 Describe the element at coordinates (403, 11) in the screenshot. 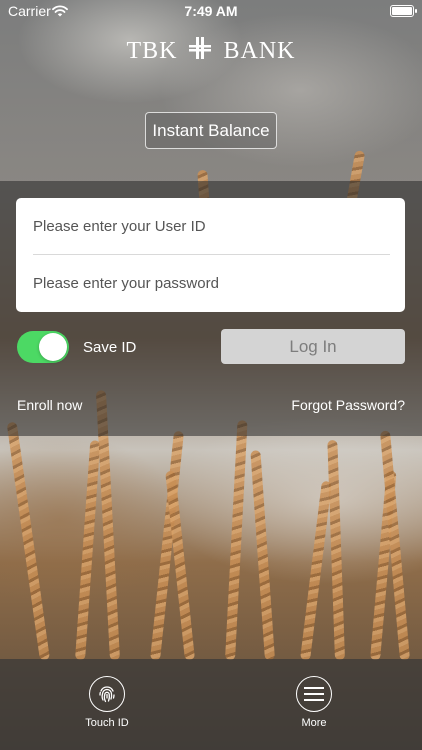

I see `battery-icon` at that location.